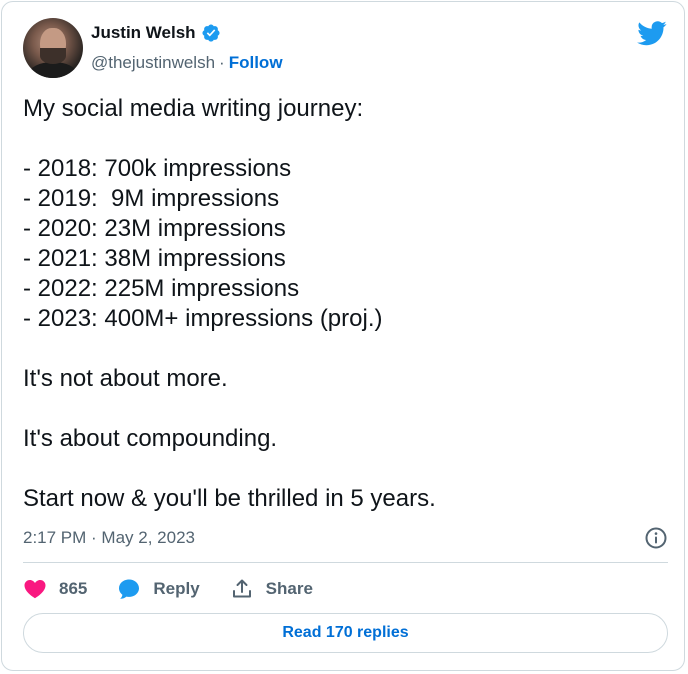  What do you see at coordinates (345, 562) in the screenshot?
I see `divider` at bounding box center [345, 562].